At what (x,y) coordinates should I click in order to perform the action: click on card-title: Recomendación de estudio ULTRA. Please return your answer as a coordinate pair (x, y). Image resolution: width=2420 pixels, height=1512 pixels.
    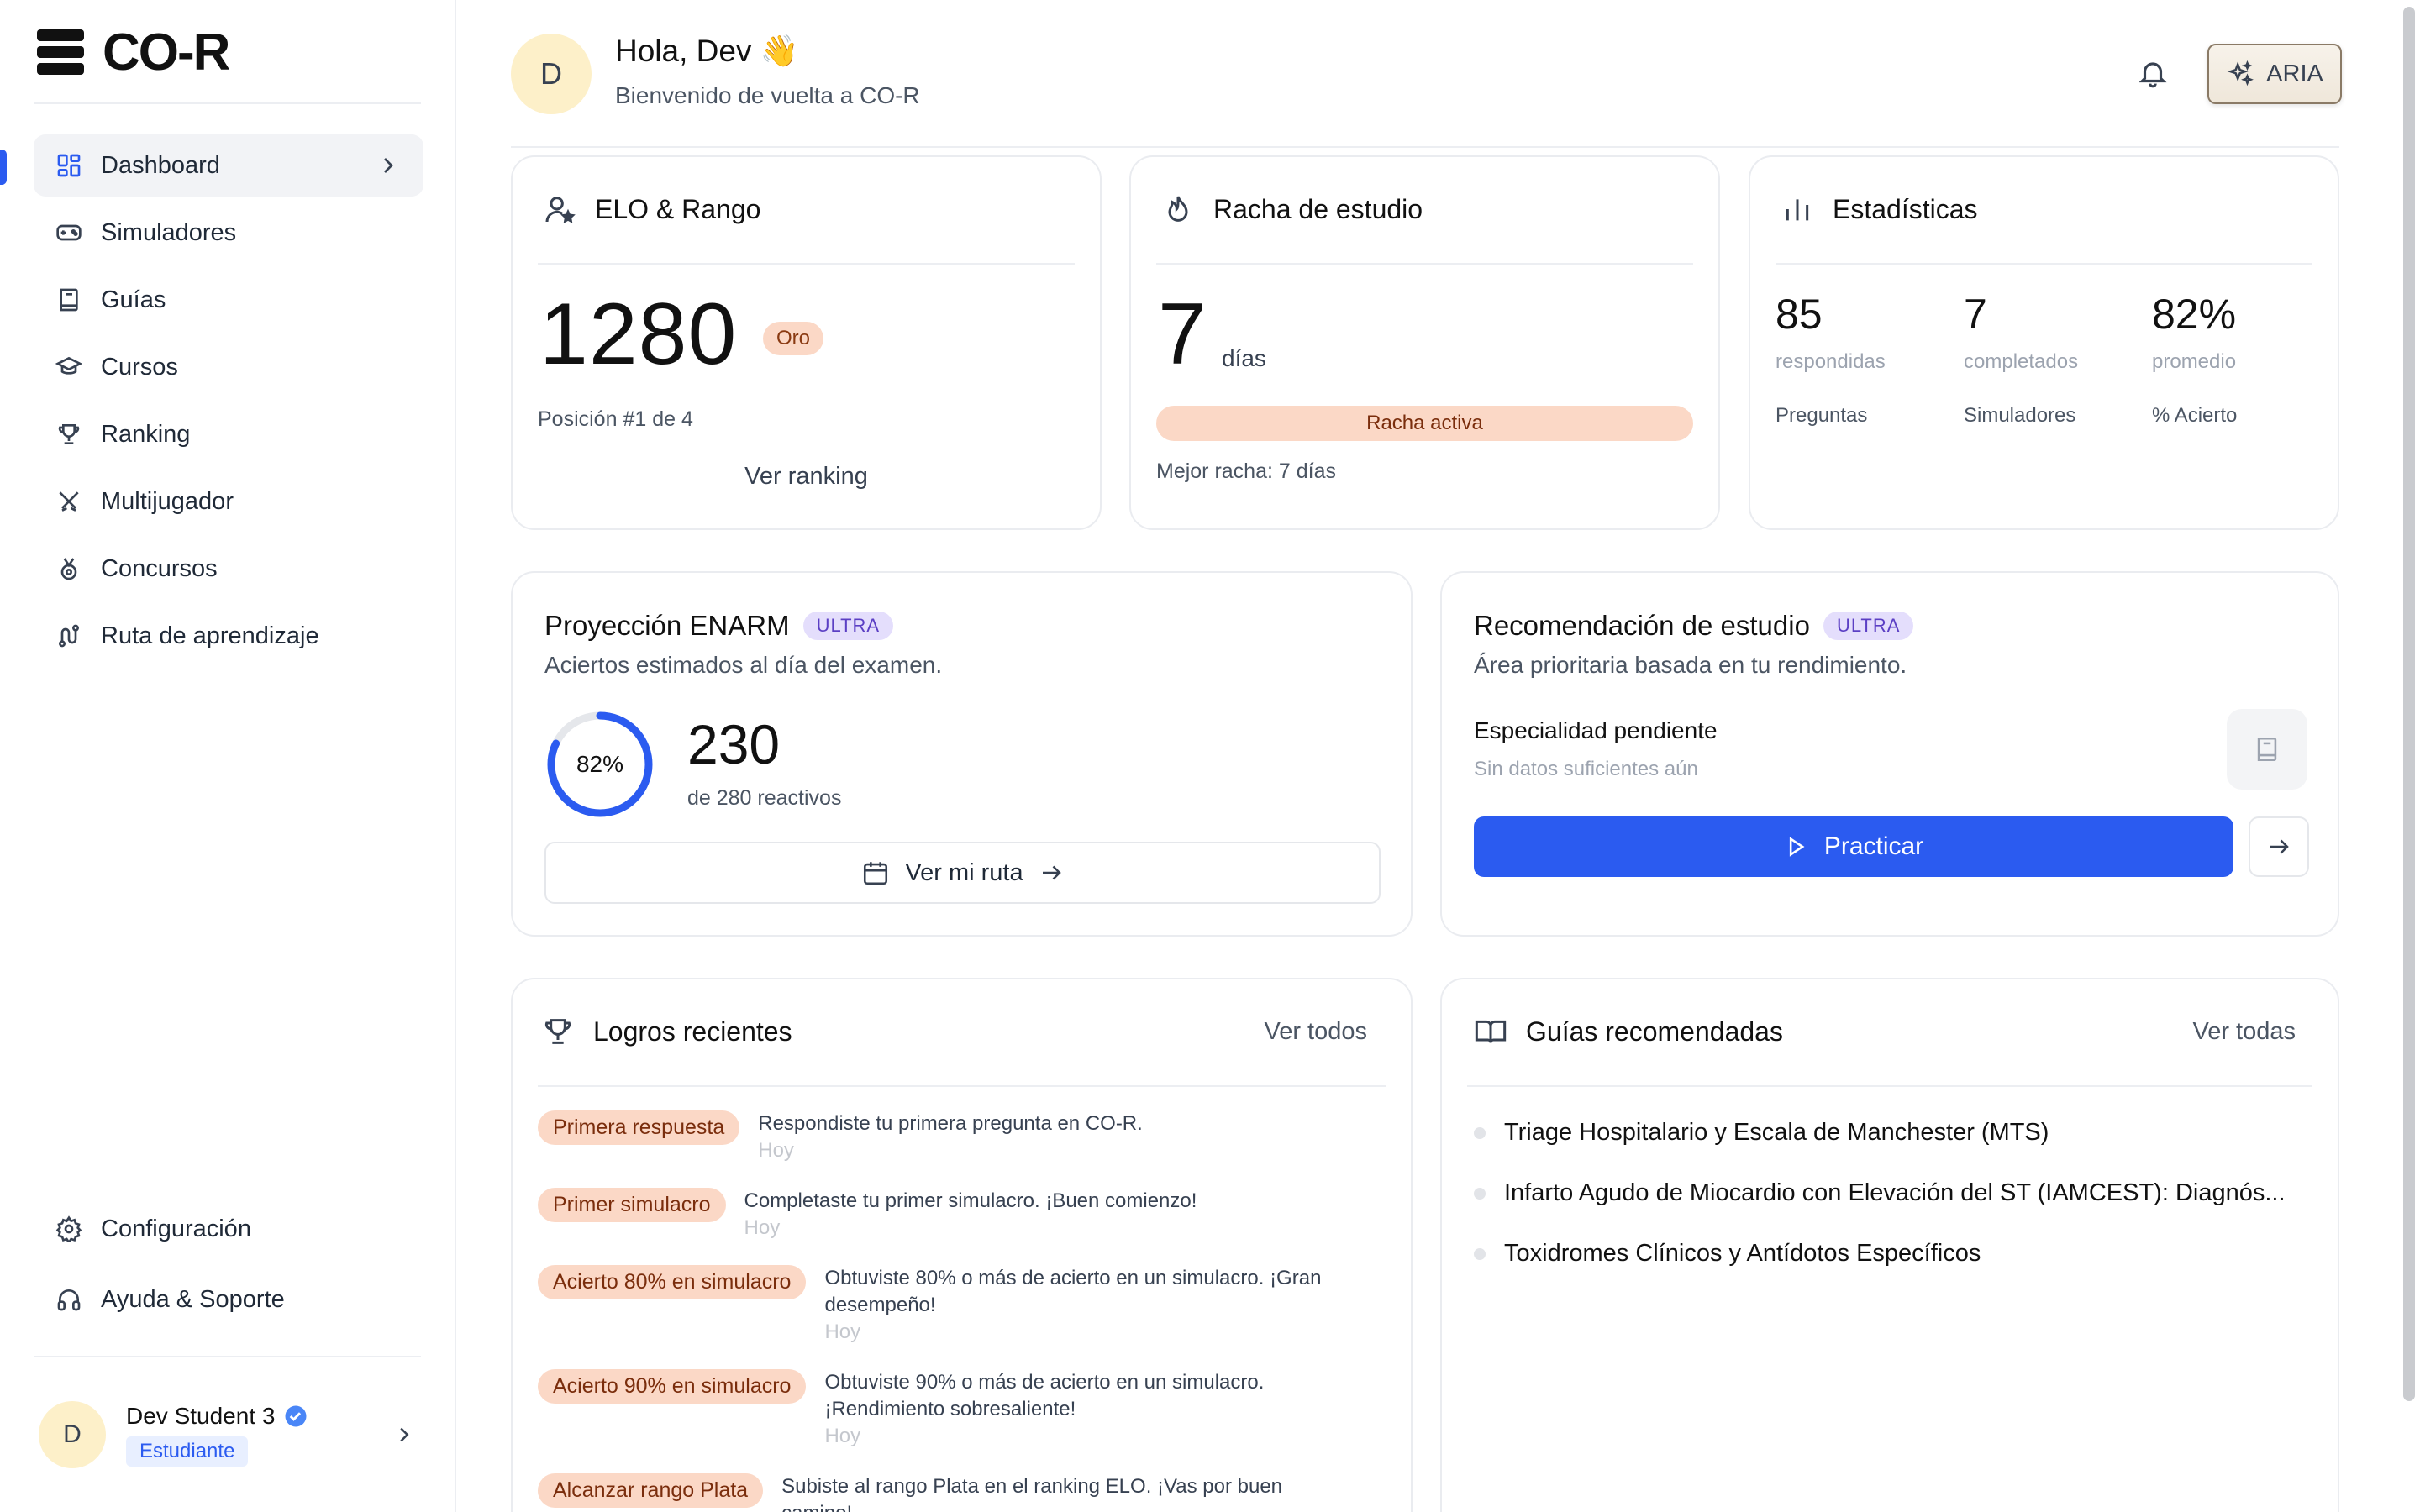
    Looking at the image, I should click on (1694, 626).